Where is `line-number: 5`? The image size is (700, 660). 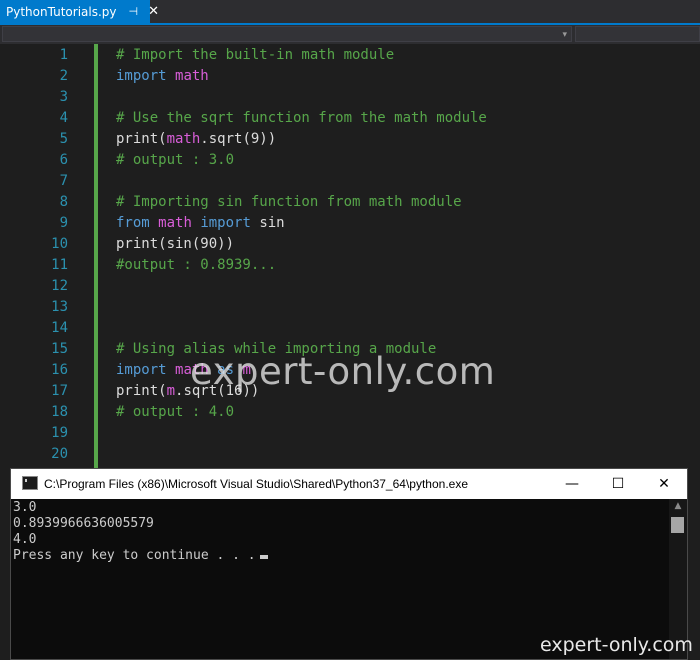
line-number: 5 is located at coordinates (63, 139).